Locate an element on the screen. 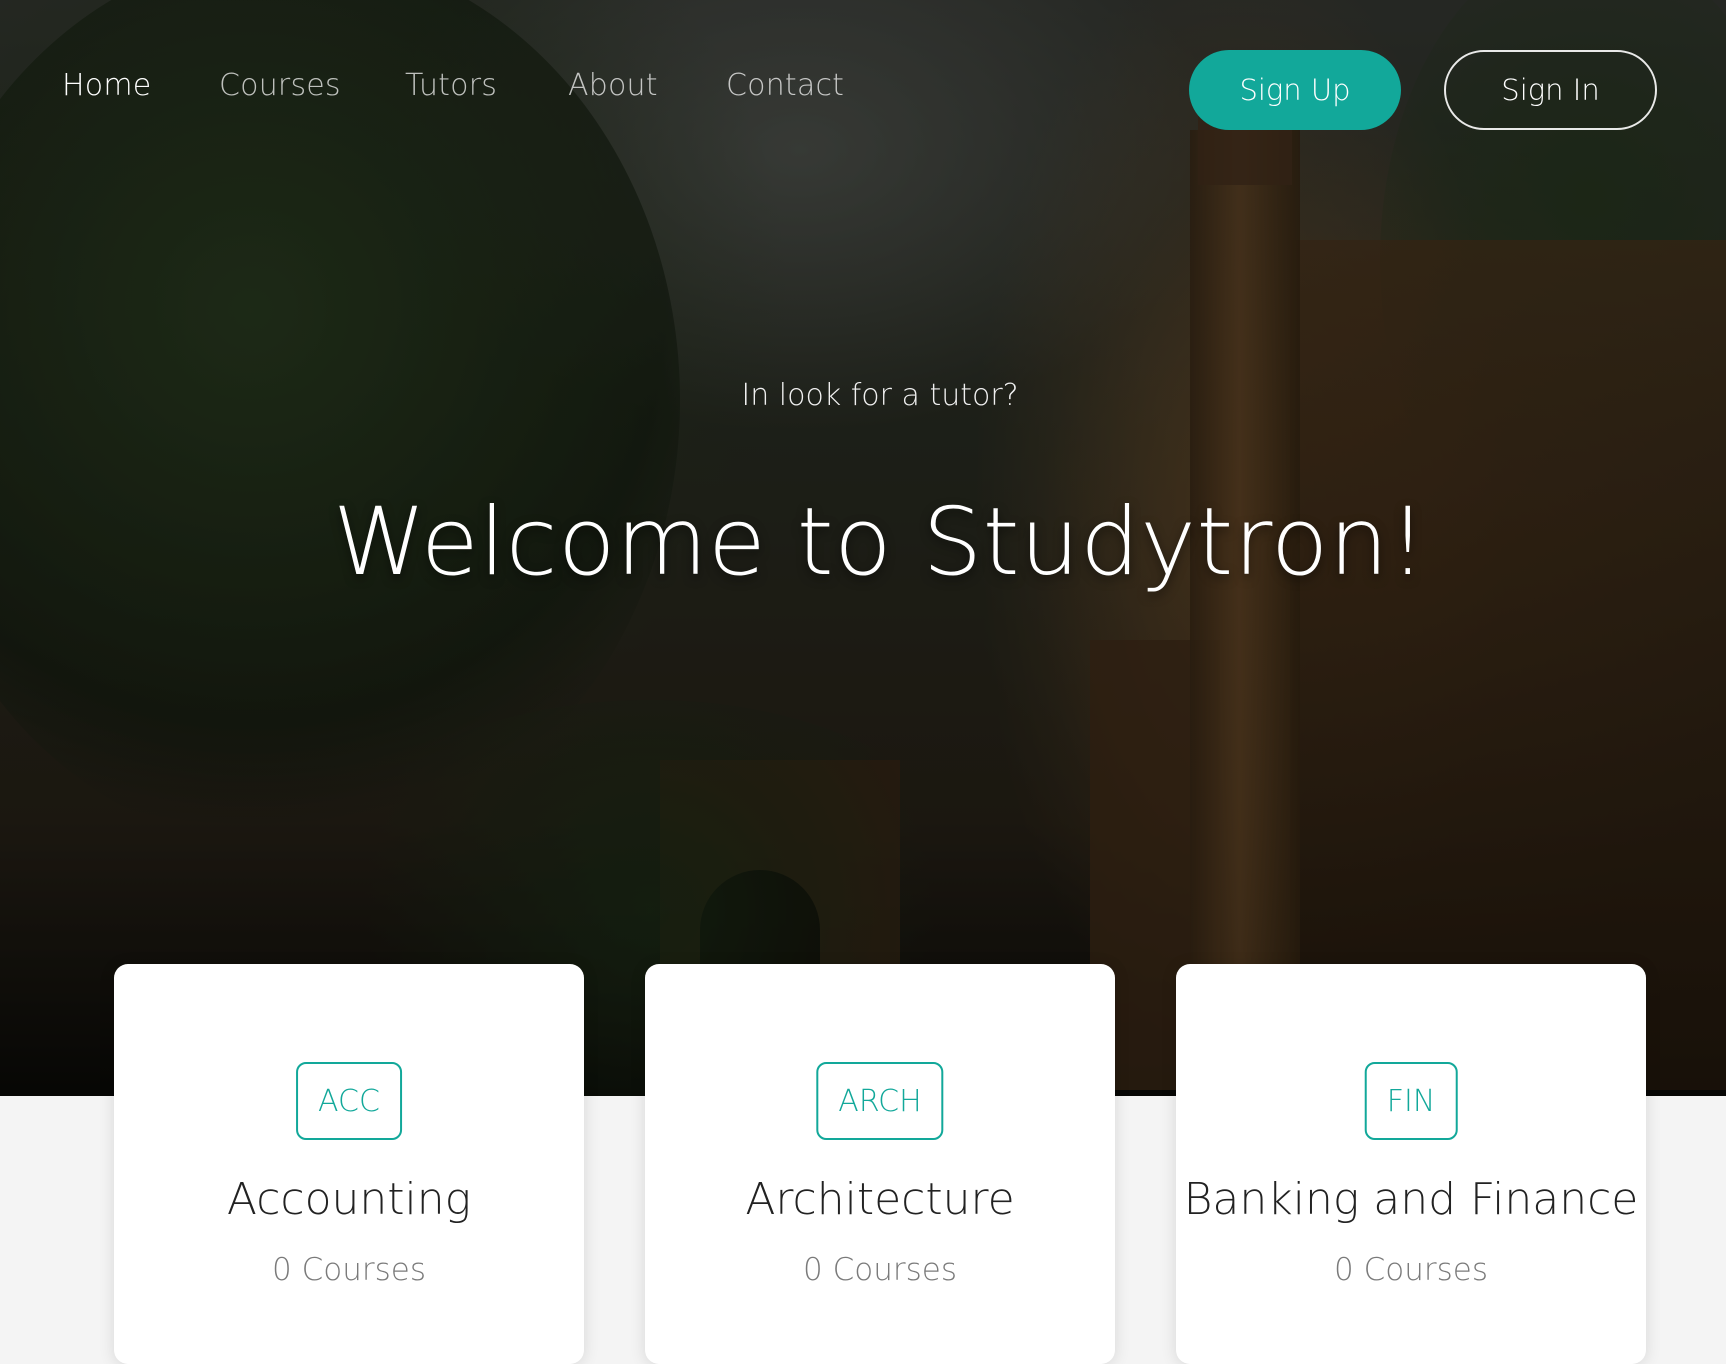 This screenshot has height=1364, width=1726. sign-in-button: Sign In is located at coordinates (1550, 90).